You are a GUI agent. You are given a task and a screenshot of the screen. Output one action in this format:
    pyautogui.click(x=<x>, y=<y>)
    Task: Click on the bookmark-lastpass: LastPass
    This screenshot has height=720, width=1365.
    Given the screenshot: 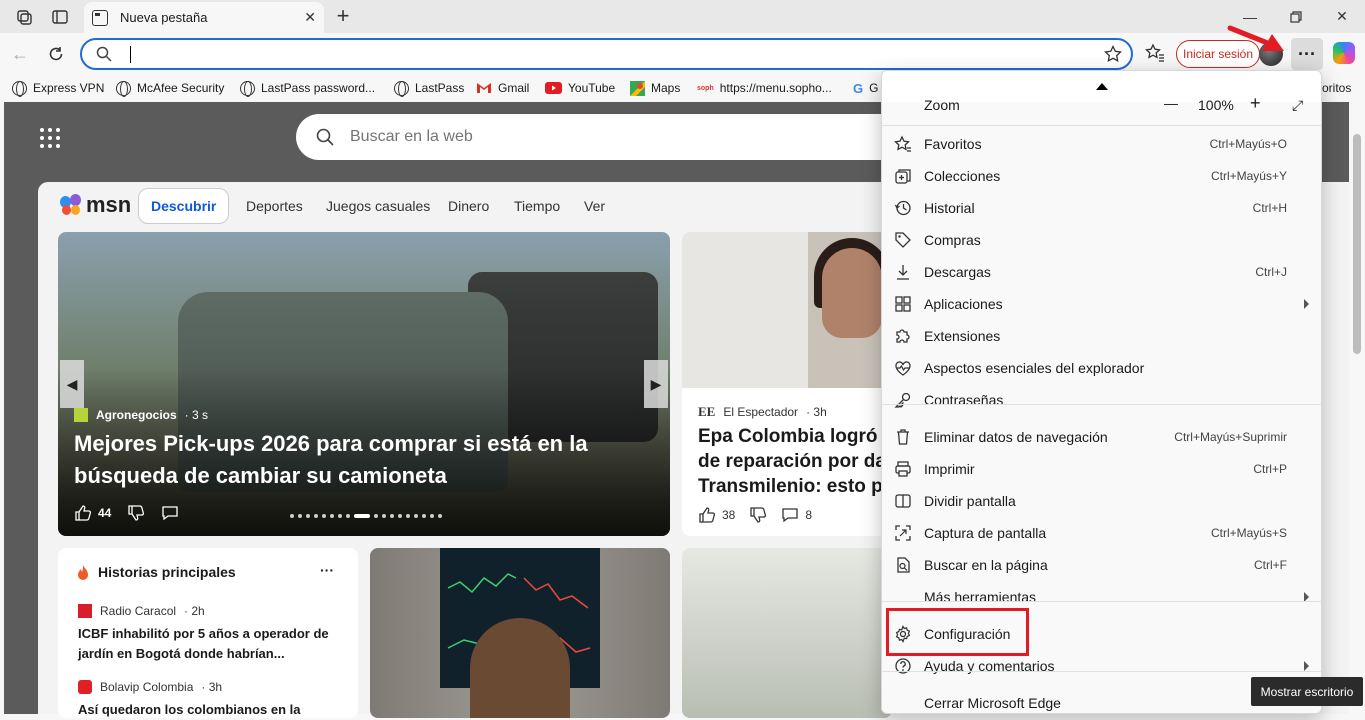 What is the action you would take?
    pyautogui.click(x=429, y=88)
    